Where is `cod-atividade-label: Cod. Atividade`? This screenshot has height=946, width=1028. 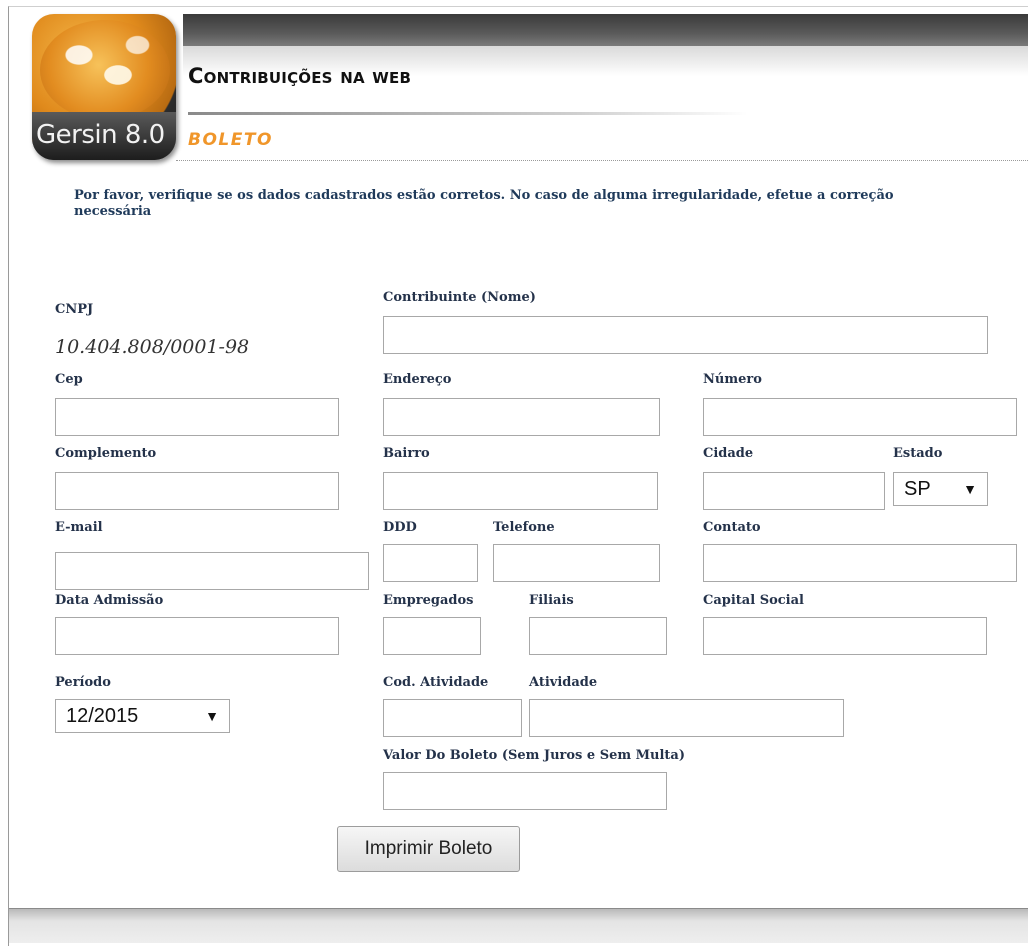
cod-atividade-label: Cod. Atividade is located at coordinates (436, 682).